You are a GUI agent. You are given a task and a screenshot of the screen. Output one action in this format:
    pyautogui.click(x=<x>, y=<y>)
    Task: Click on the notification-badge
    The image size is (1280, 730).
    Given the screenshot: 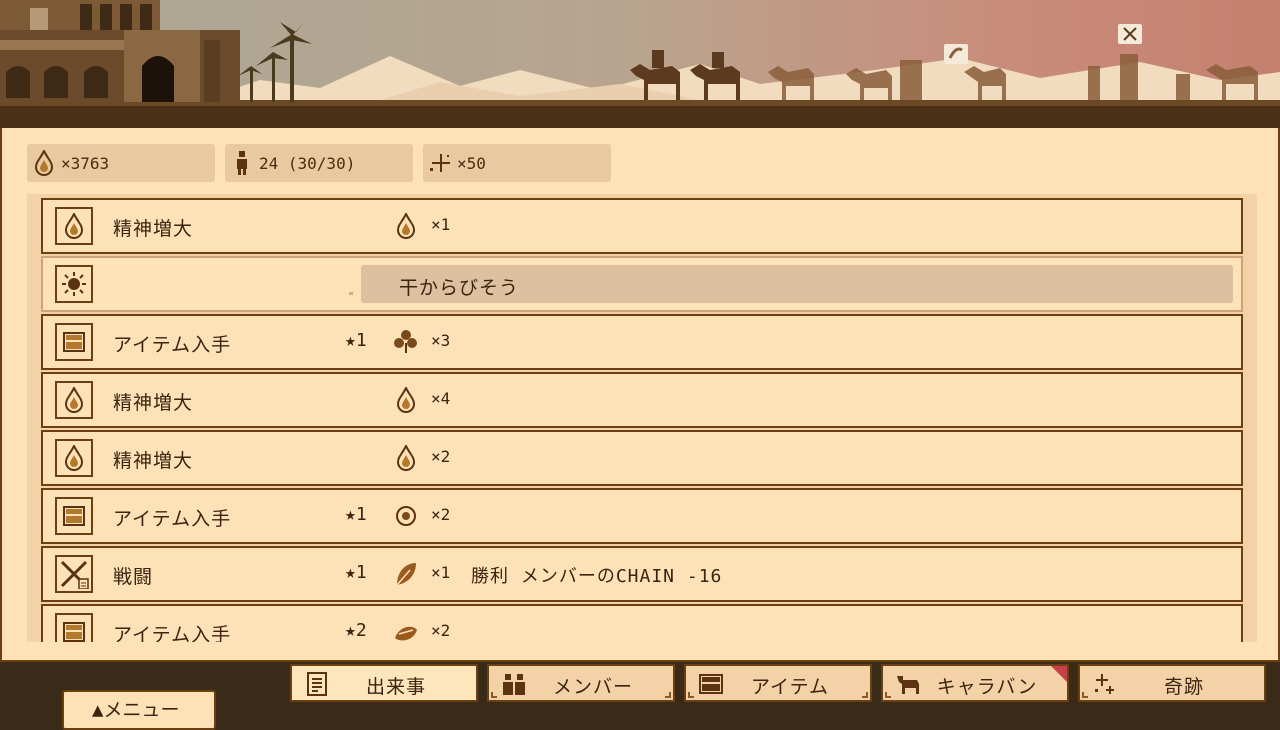 What is the action you would take?
    pyautogui.click(x=1059, y=674)
    